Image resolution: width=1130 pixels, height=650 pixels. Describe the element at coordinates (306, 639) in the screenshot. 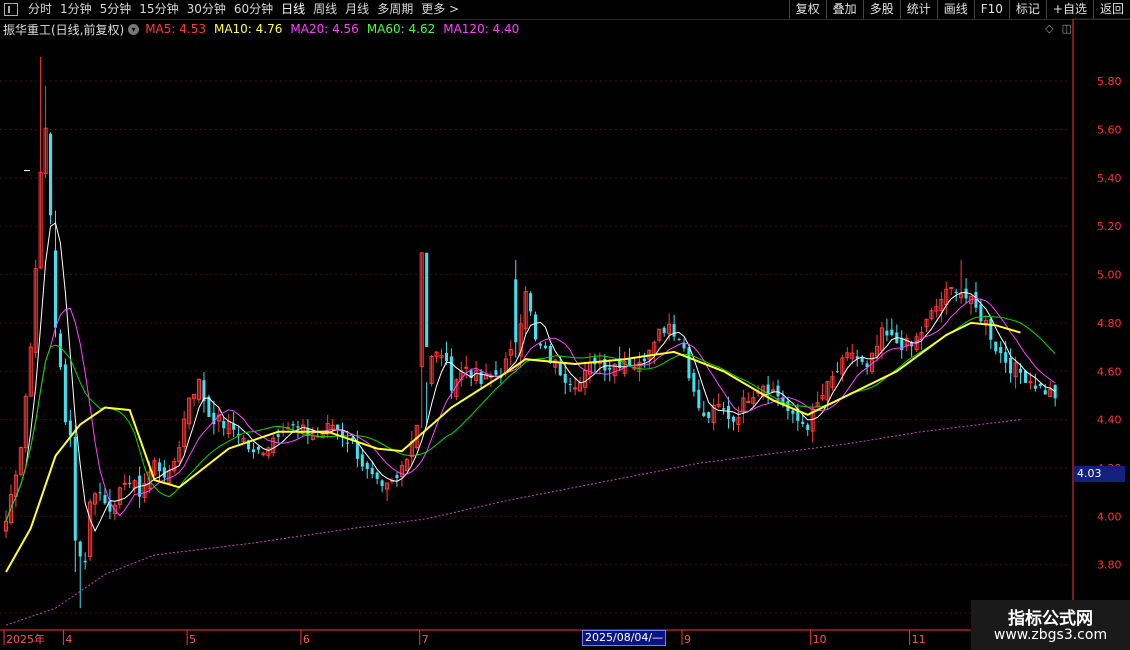

I see `x-tick-label: 6` at that location.